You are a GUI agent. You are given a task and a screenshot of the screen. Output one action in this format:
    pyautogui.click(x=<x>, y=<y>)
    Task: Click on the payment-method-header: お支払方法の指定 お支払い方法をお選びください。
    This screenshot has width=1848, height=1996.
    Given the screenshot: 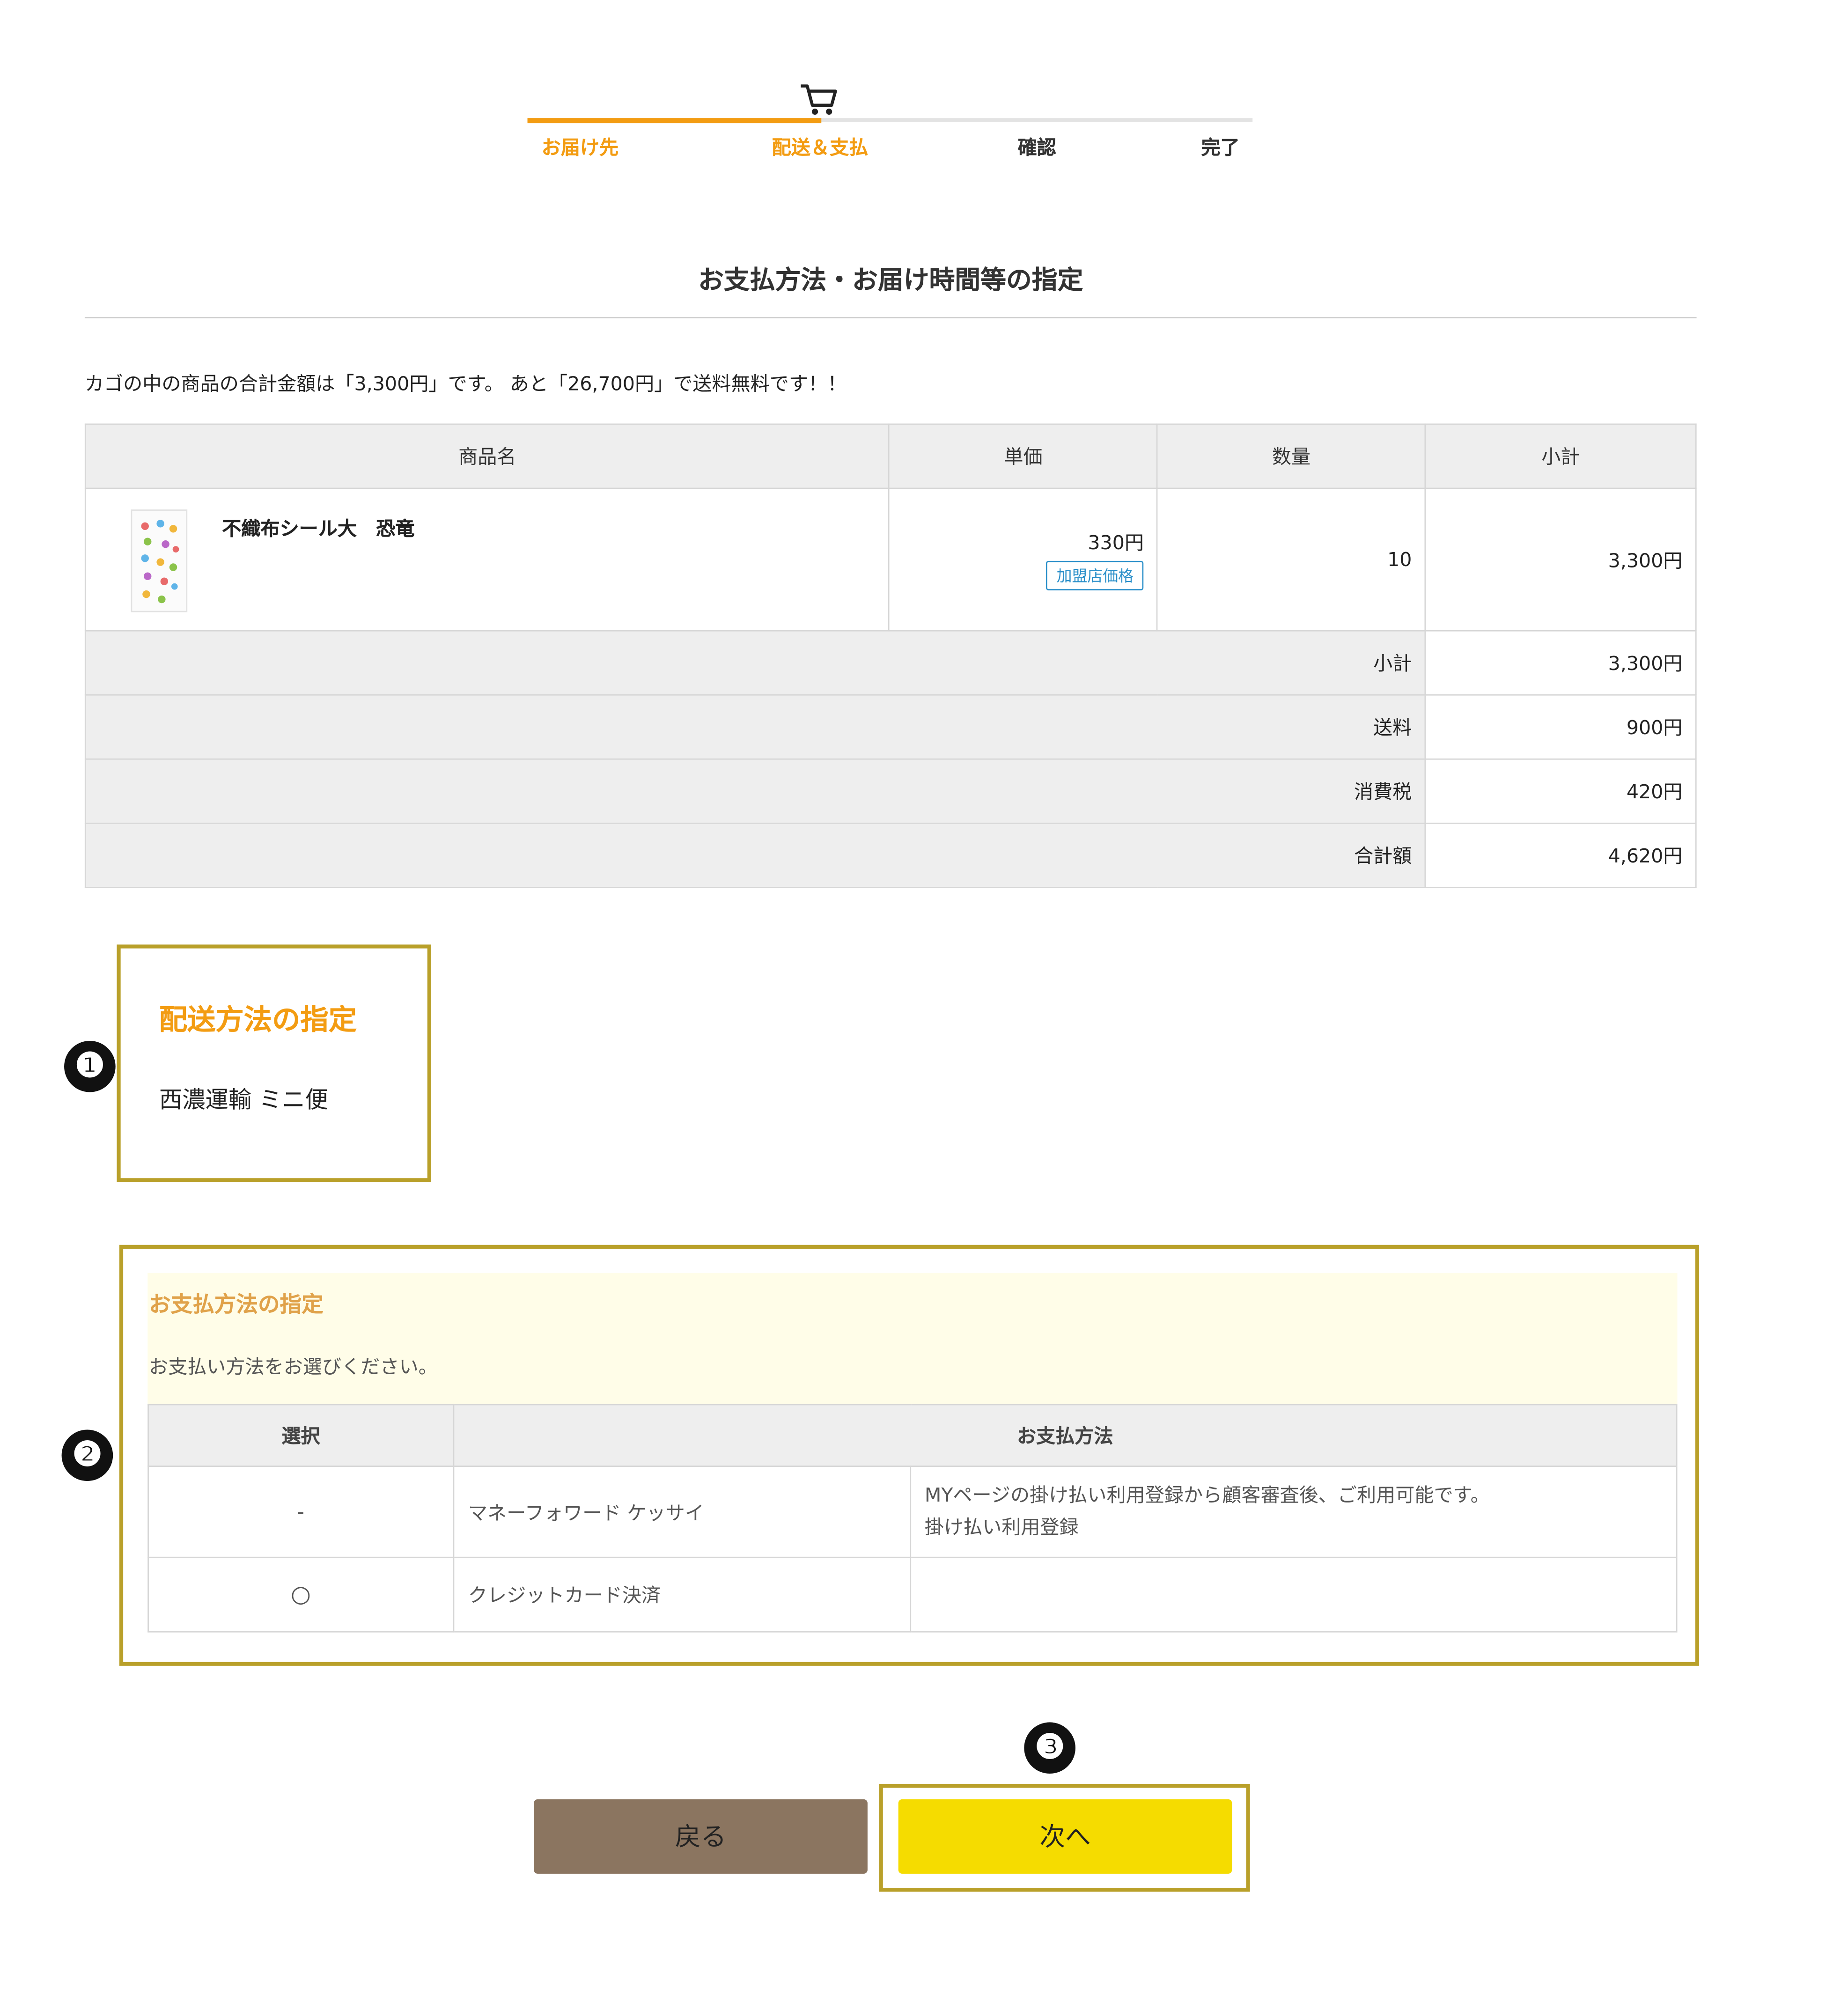 What is the action you would take?
    pyautogui.click(x=912, y=1339)
    